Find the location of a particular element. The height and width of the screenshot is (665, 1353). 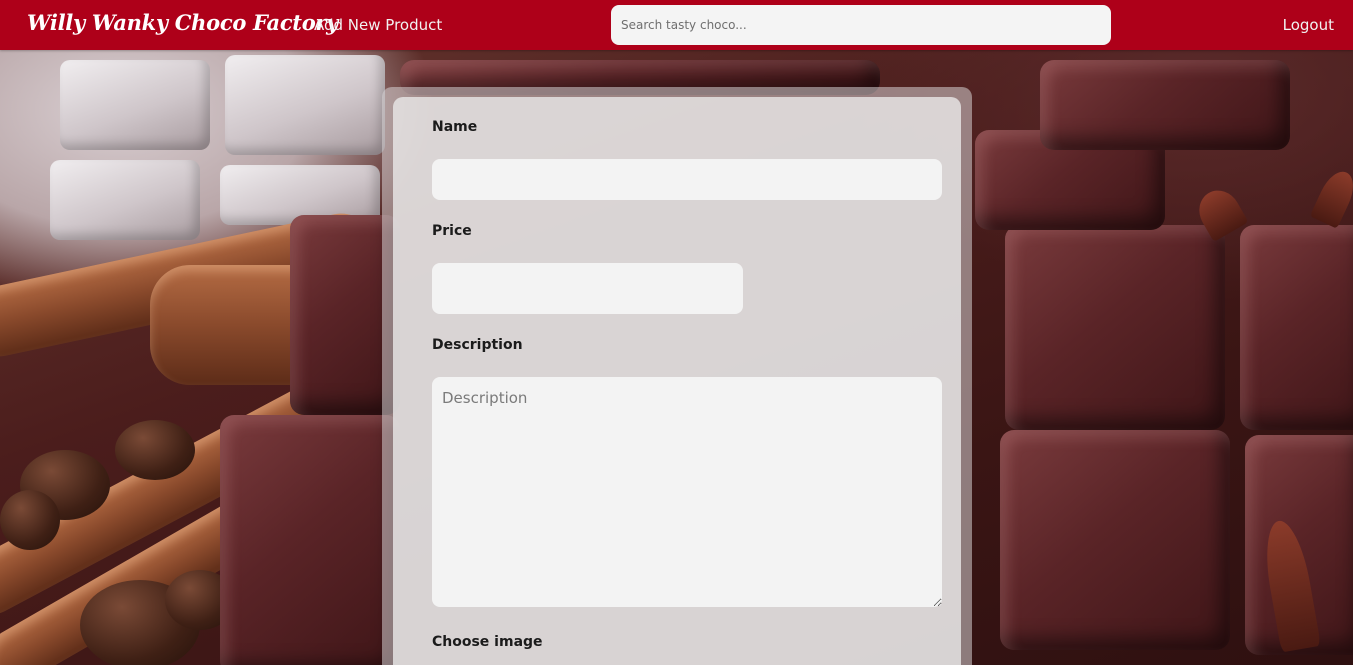

price-input is located at coordinates (587, 288).